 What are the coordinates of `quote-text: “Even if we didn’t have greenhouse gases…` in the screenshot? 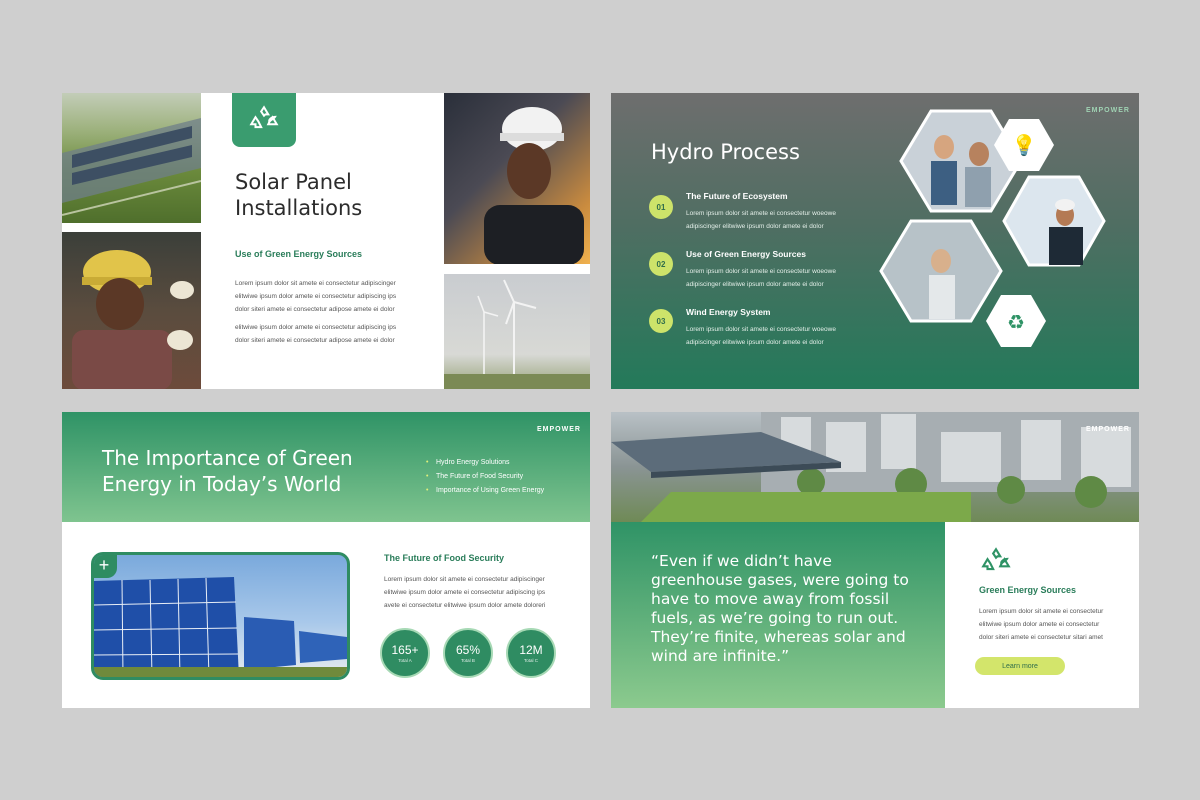 It's located at (780, 608).